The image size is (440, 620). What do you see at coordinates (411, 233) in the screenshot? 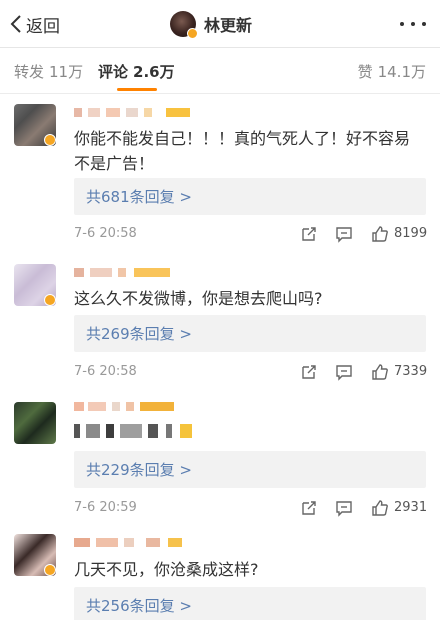
I see `like-count: 8199` at bounding box center [411, 233].